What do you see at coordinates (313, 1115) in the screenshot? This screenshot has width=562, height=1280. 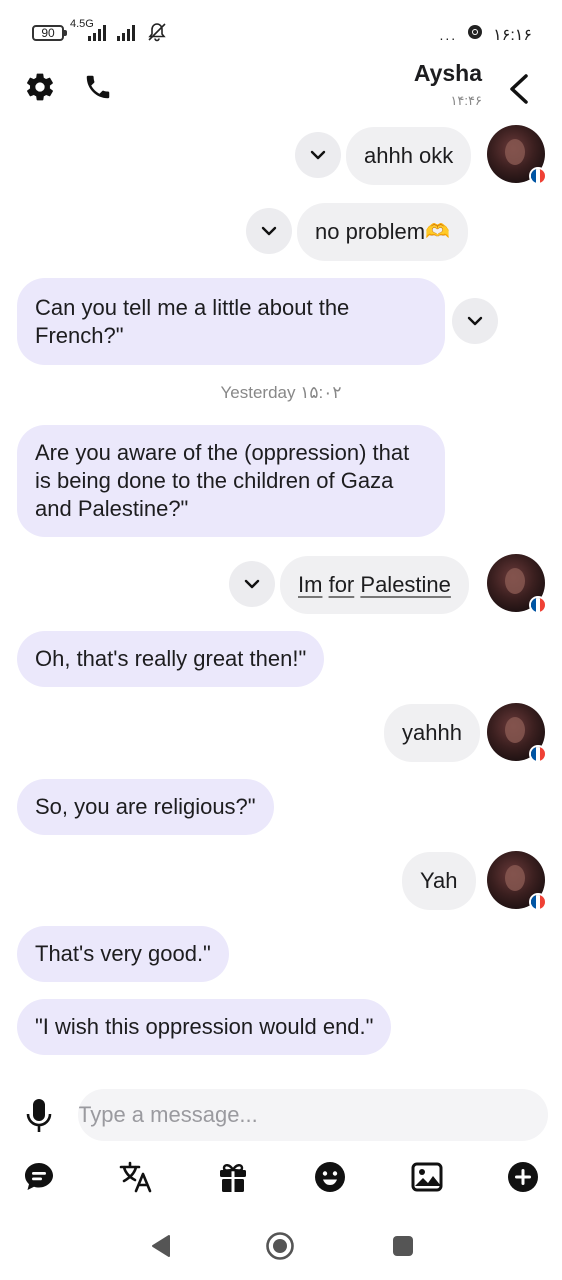 I see `message-input` at bounding box center [313, 1115].